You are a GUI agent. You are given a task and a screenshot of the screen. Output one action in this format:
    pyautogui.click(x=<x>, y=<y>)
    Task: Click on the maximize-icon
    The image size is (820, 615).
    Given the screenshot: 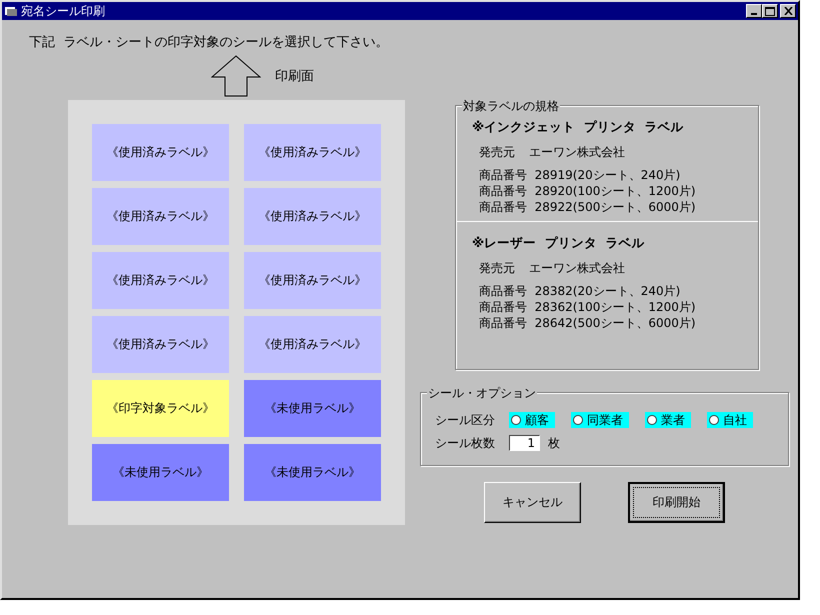 What is the action you would take?
    pyautogui.click(x=770, y=11)
    